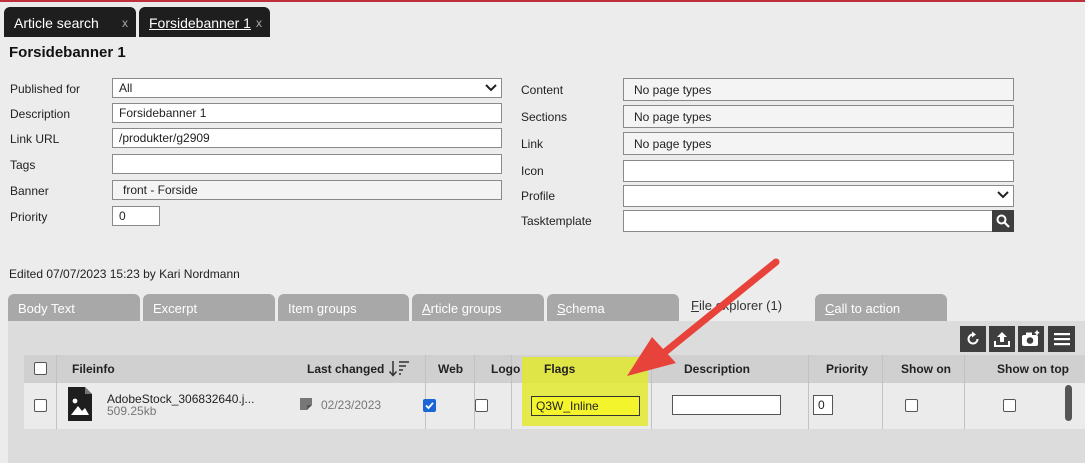 This screenshot has height=463, width=1085. What do you see at coordinates (703, 317) in the screenshot?
I see `annotation-arrow` at bounding box center [703, 317].